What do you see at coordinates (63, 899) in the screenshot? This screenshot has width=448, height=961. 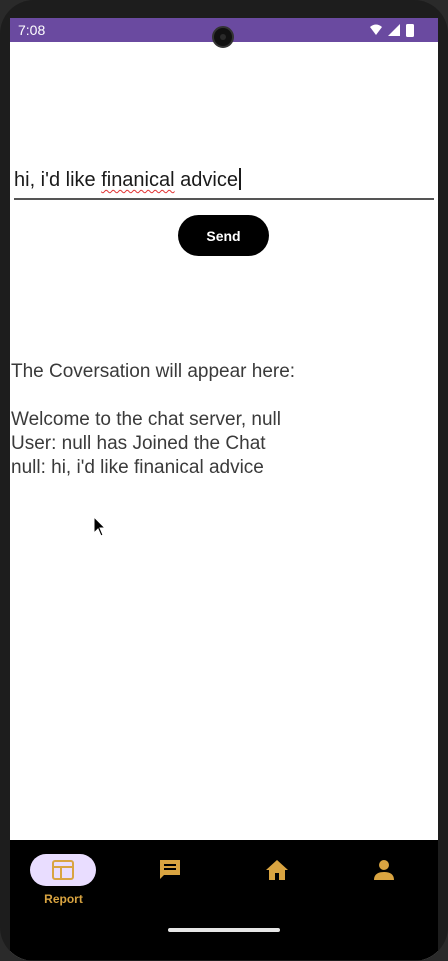 I see `nav-label-report: Report` at bounding box center [63, 899].